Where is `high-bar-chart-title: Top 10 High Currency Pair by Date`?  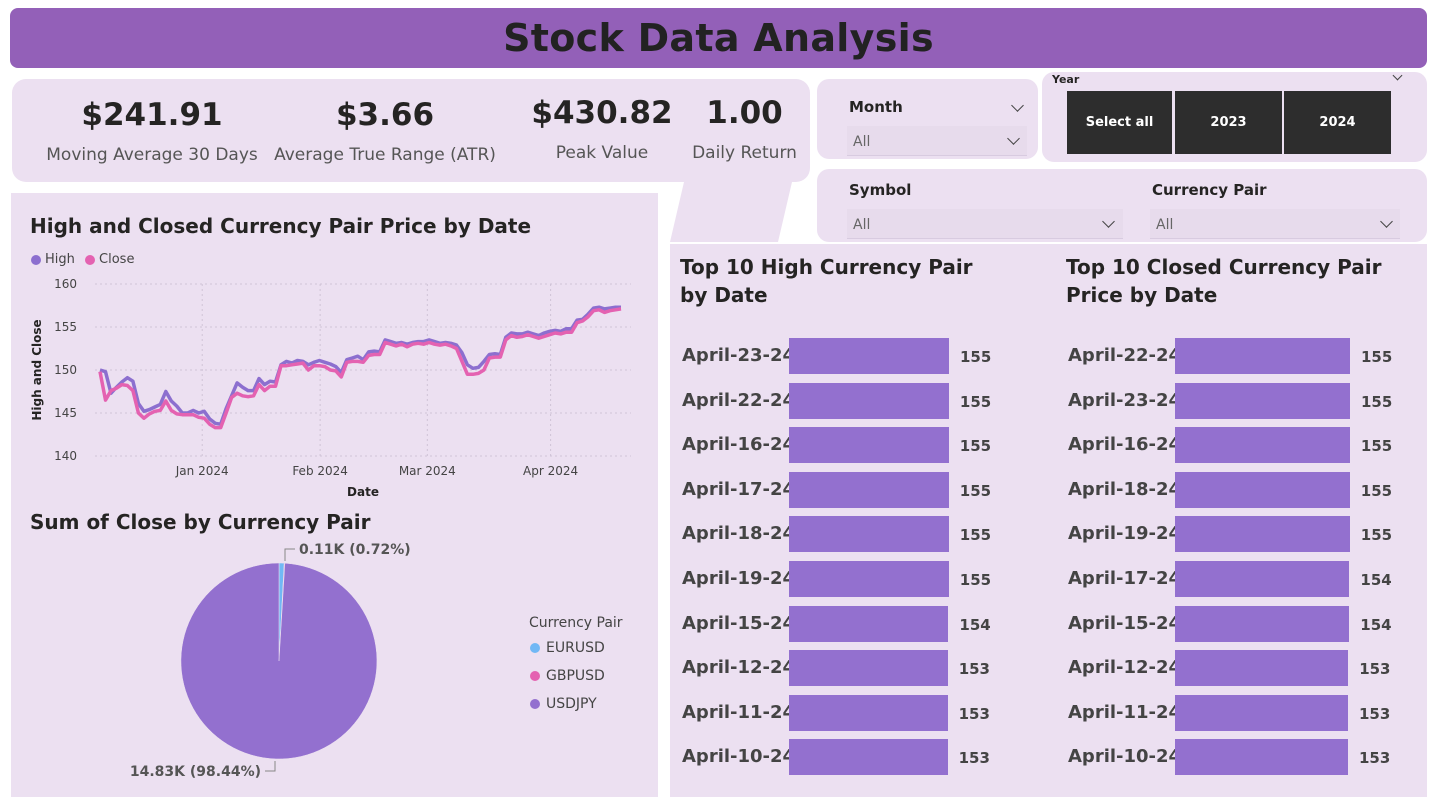
high-bar-chart-title: Top 10 High Currency Pair by Date is located at coordinates (826, 281).